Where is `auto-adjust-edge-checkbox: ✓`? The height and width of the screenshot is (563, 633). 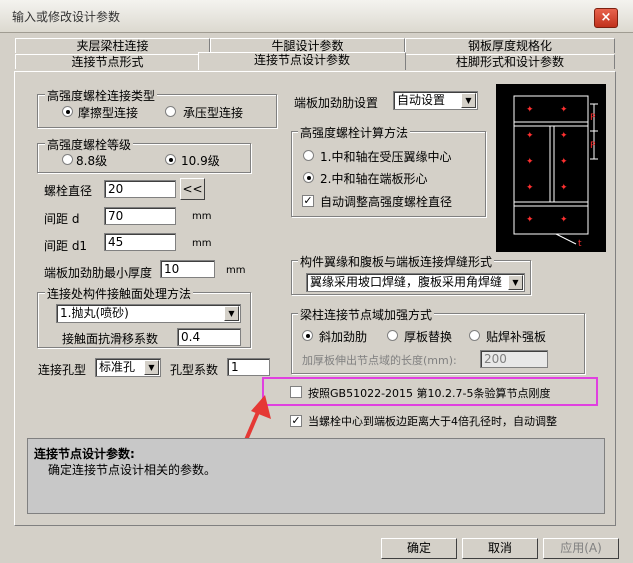
auto-adjust-edge-checkbox: ✓ is located at coordinates (296, 421).